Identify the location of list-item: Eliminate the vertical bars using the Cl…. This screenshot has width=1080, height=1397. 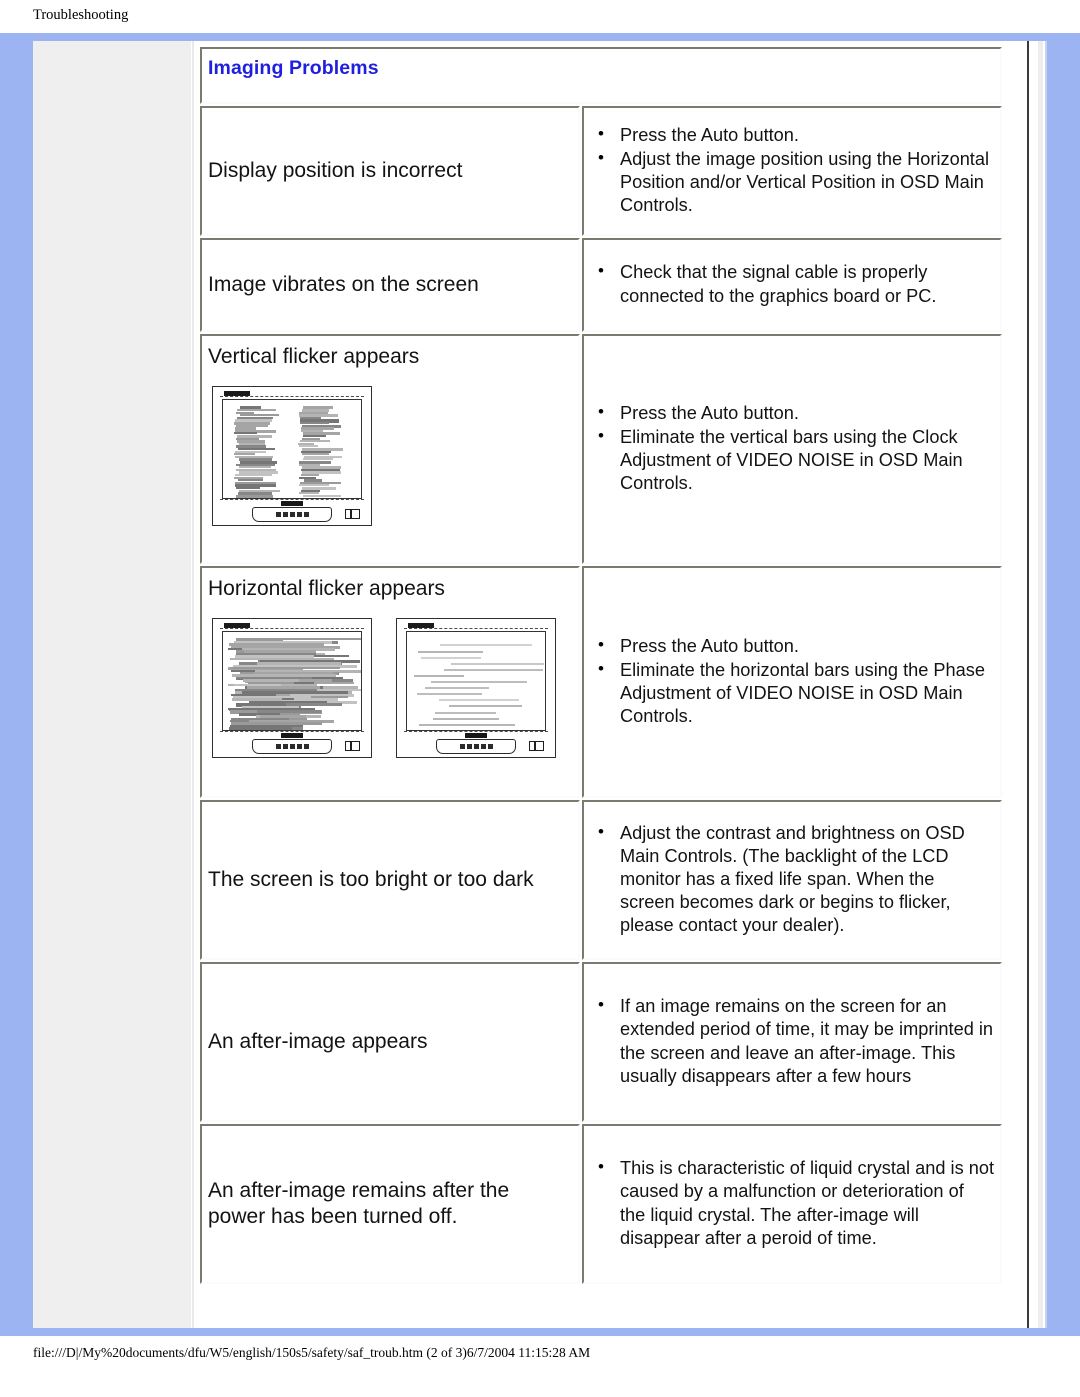
(796, 460).